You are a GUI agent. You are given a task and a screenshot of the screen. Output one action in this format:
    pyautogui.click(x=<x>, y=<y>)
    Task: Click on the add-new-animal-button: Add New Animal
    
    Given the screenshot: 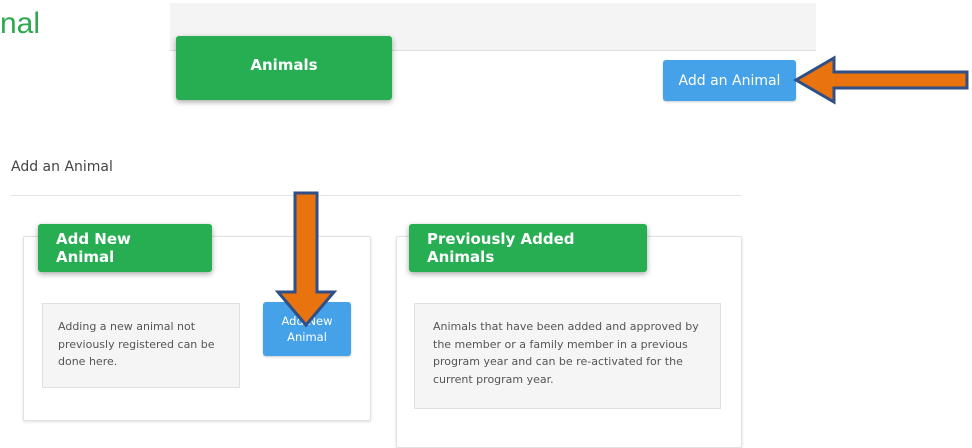 What is the action you would take?
    pyautogui.click(x=307, y=329)
    